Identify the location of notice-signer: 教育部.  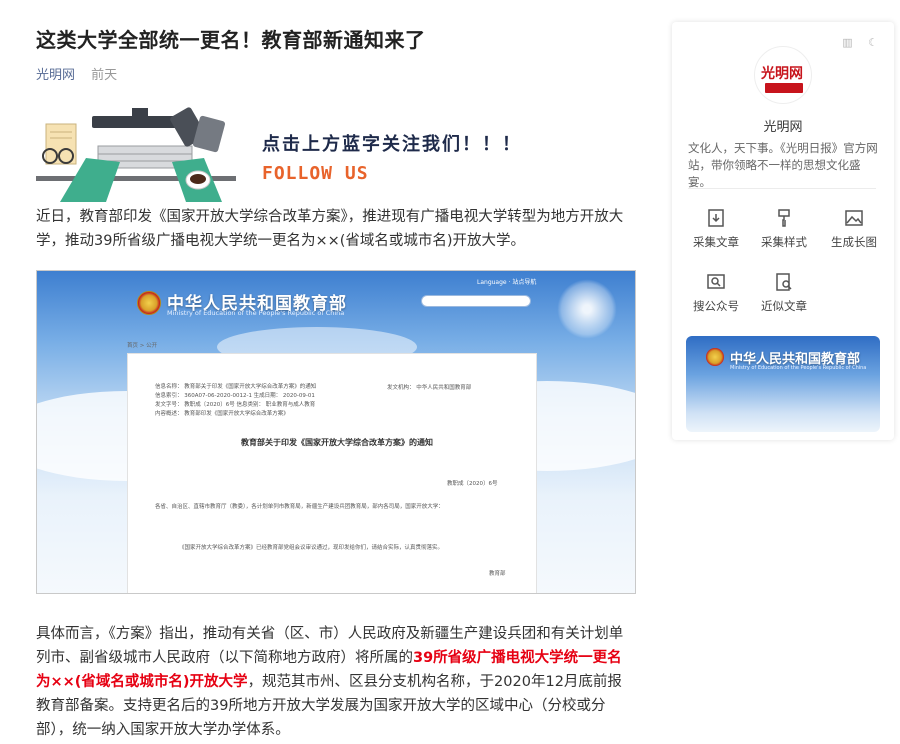
(497, 574).